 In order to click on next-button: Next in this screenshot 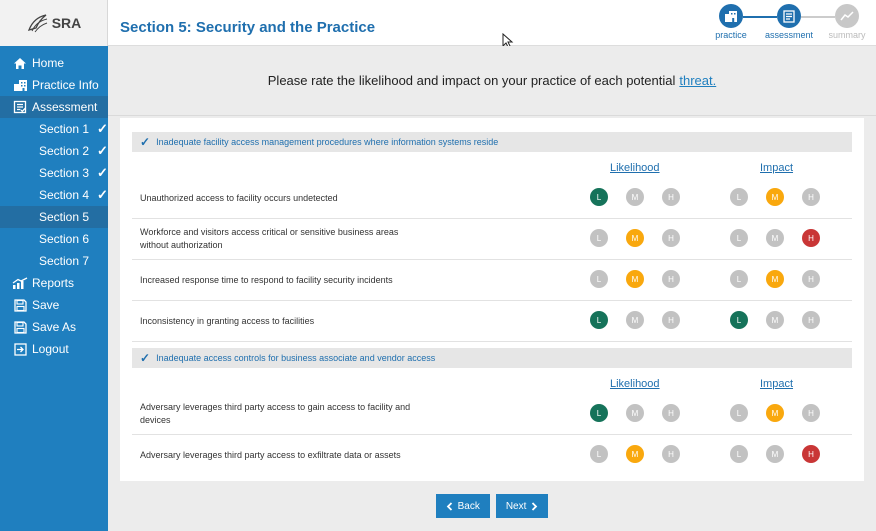, I will do `click(522, 506)`.